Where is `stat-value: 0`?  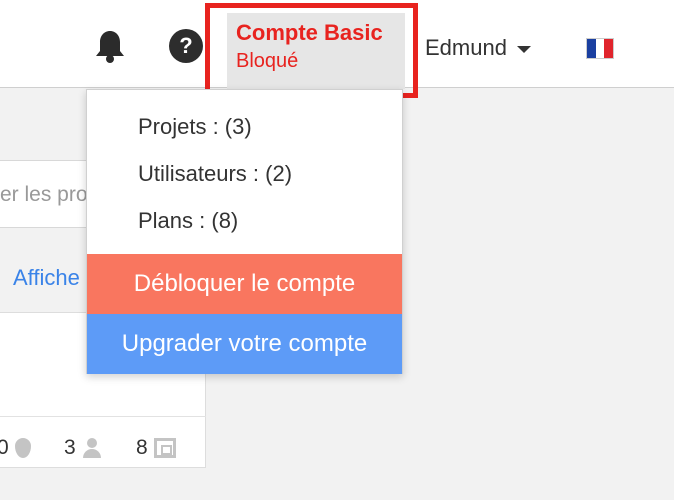 stat-value: 0 is located at coordinates (4, 447).